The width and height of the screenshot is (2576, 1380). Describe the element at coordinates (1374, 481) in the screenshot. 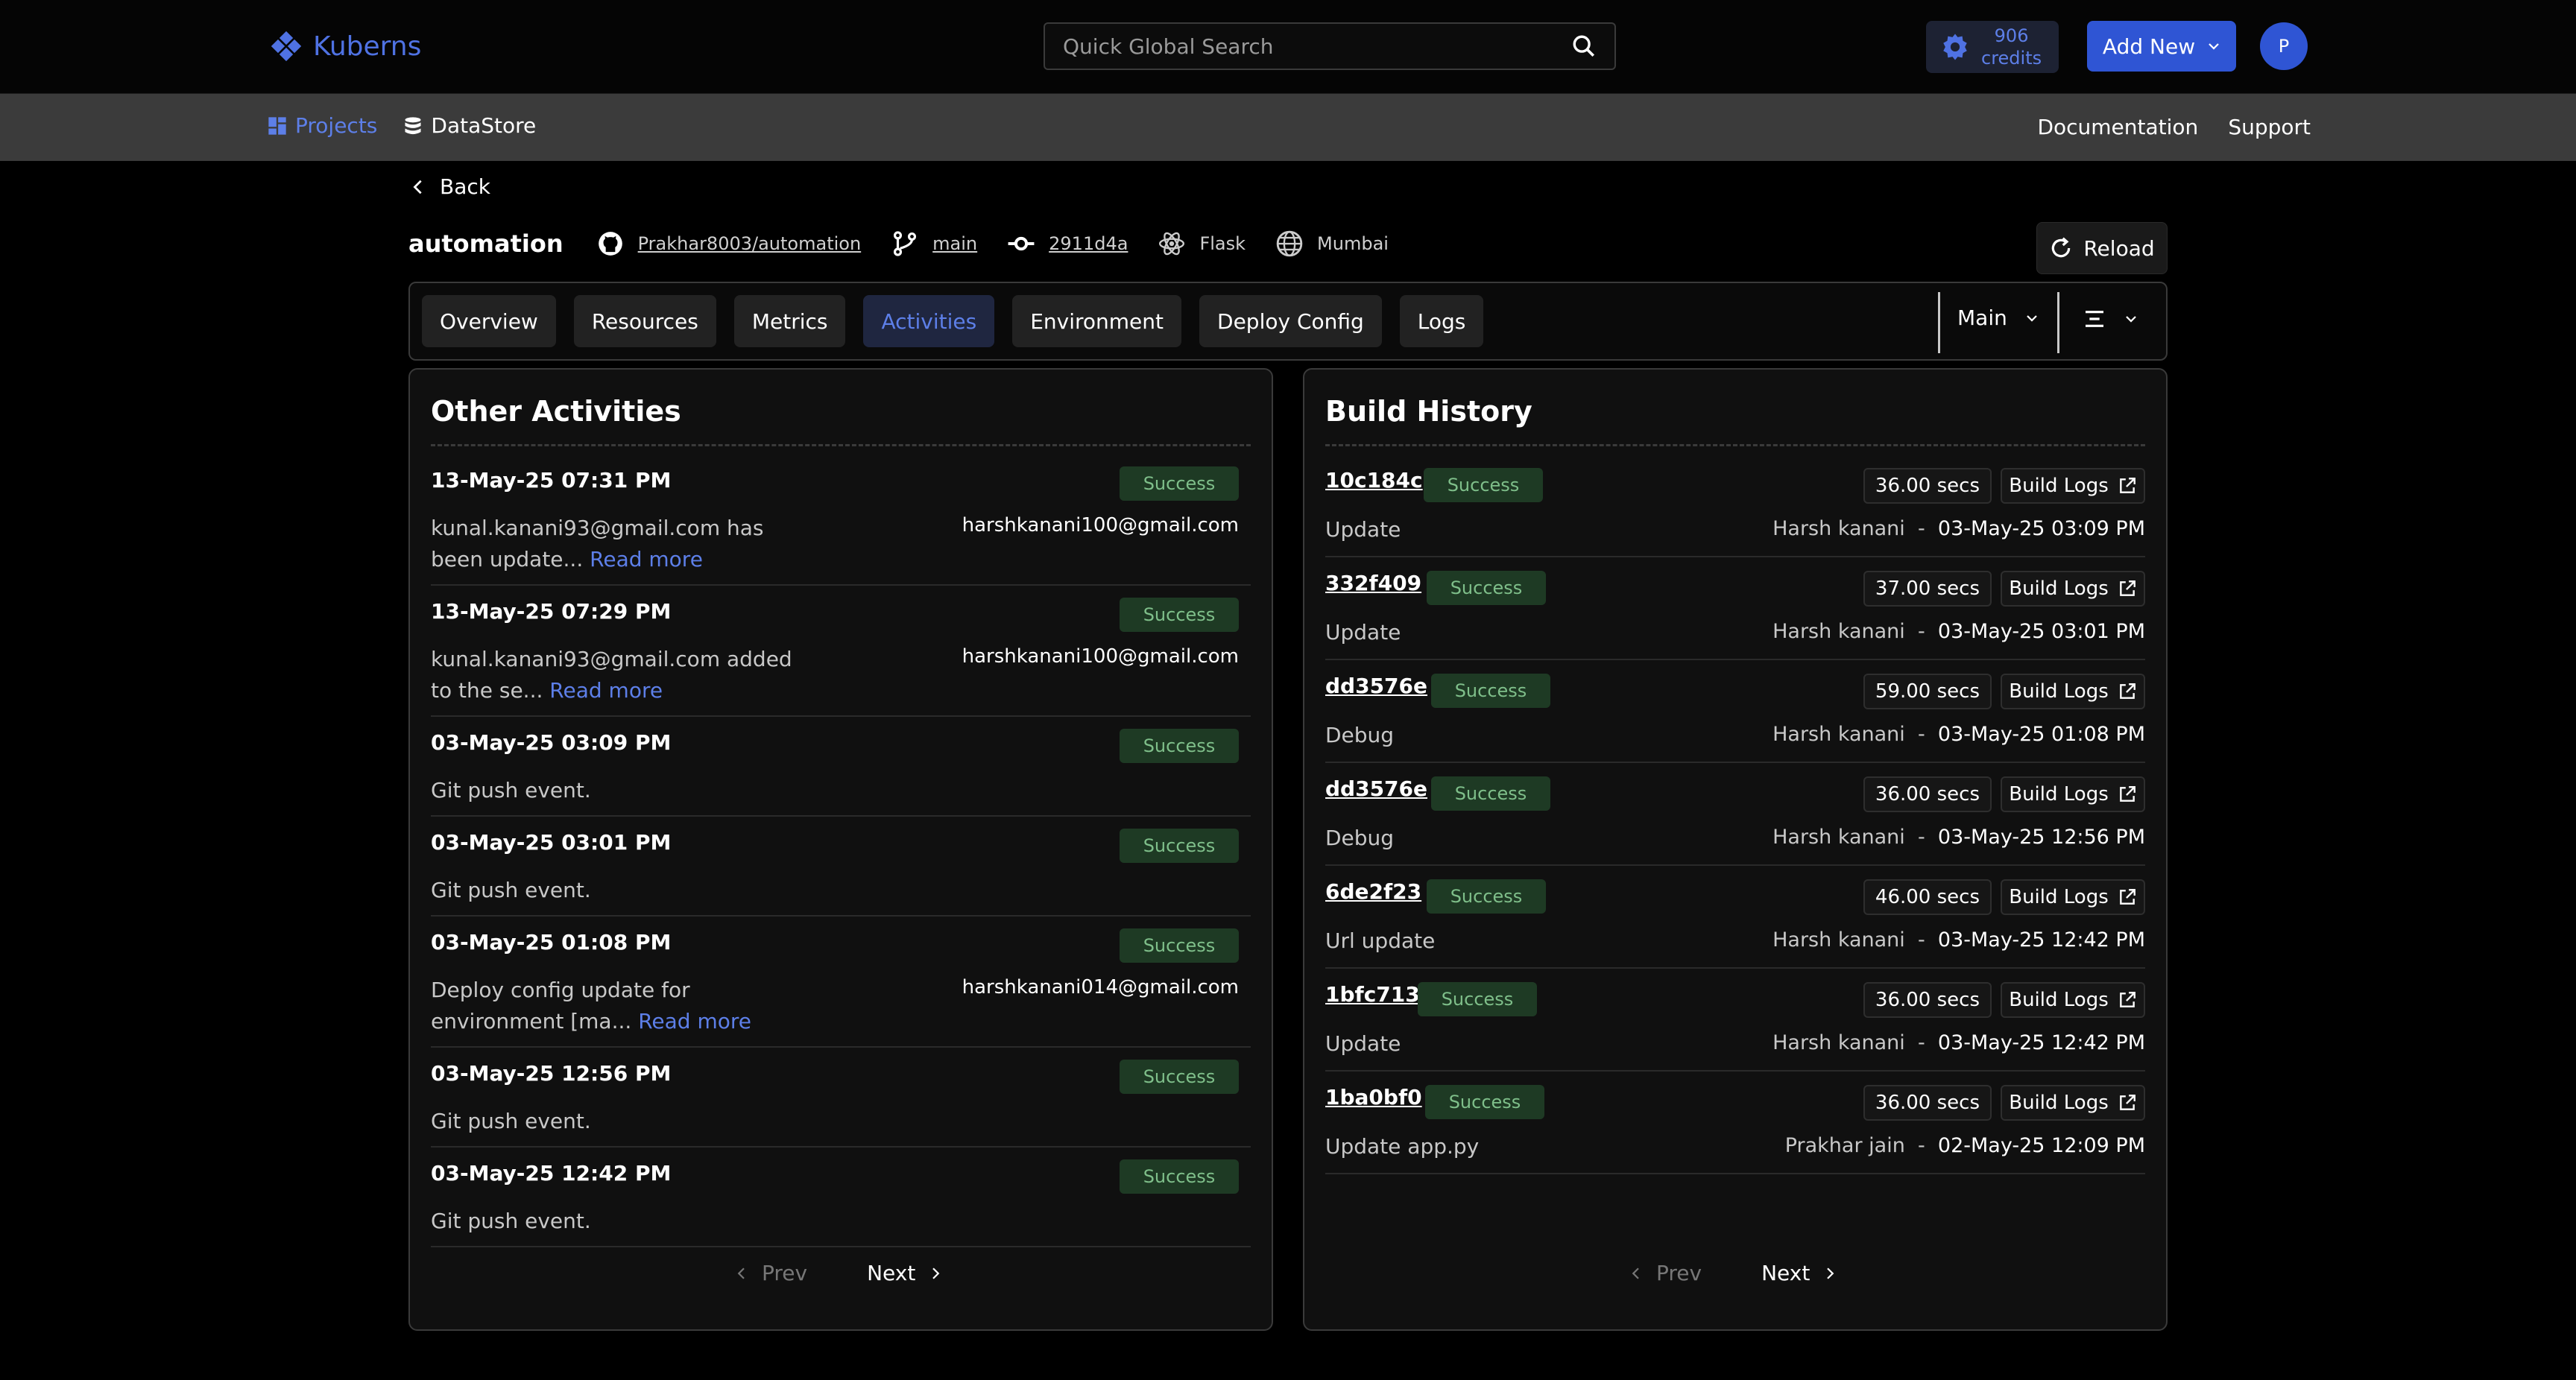

I see `build-commit-link: 10c184c` at that location.